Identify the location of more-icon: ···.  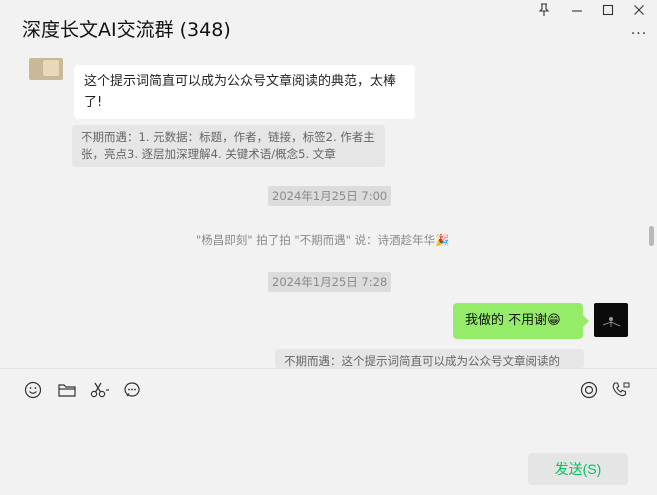
(639, 34).